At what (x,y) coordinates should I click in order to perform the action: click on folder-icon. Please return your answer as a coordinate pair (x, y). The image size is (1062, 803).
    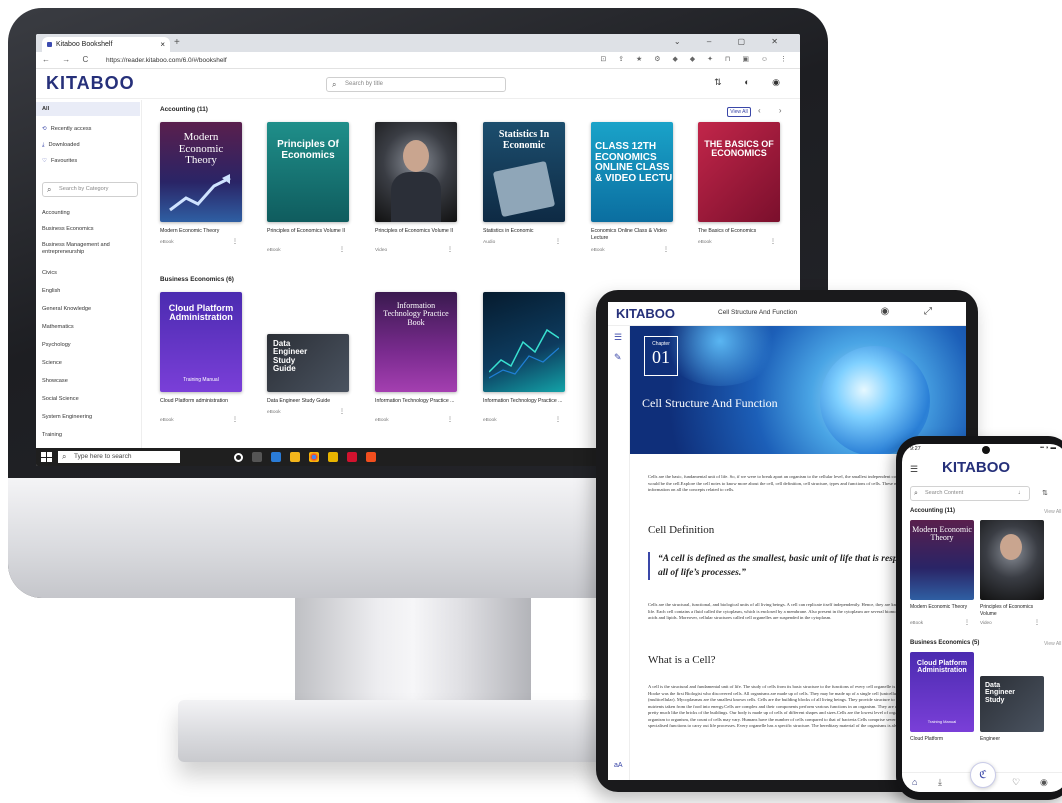
    Looking at the image, I should click on (295, 457).